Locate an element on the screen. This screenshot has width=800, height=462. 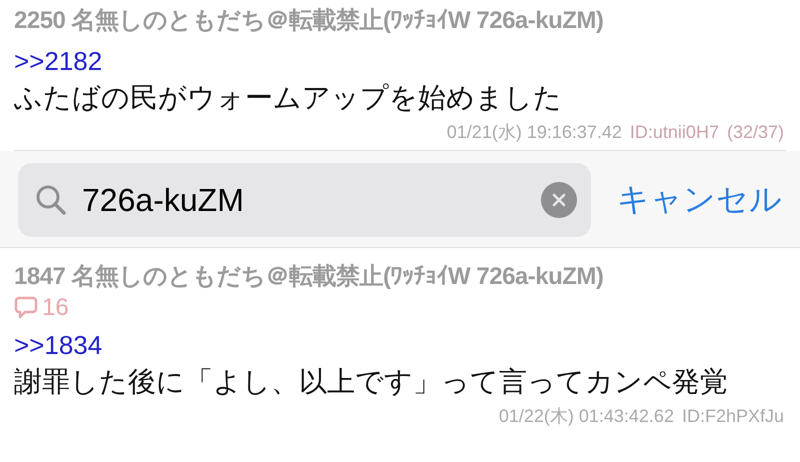
search-query: 726a-kuZM is located at coordinates (163, 200).